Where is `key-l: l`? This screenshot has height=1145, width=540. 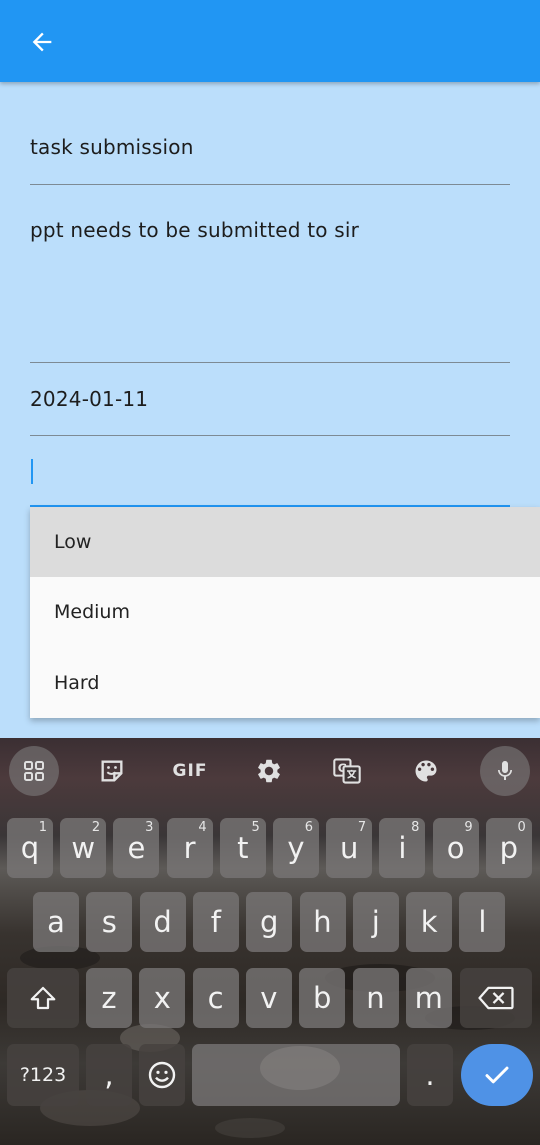
key-l: l is located at coordinates (482, 922).